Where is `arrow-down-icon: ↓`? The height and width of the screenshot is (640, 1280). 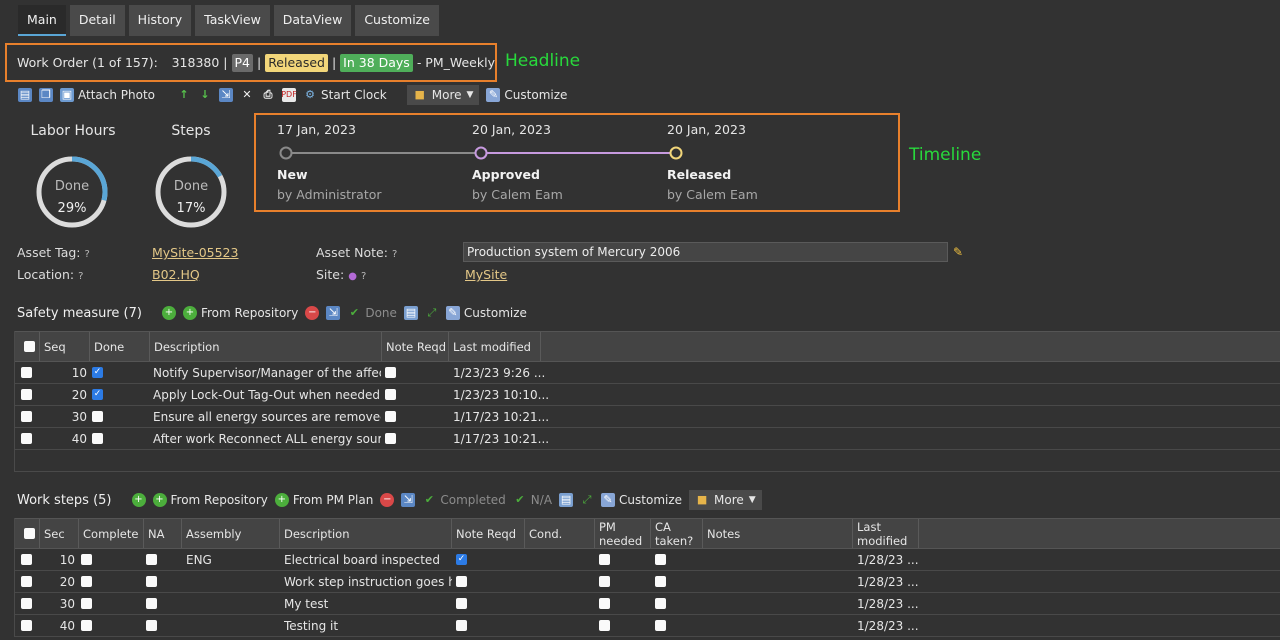 arrow-down-icon: ↓ is located at coordinates (205, 95).